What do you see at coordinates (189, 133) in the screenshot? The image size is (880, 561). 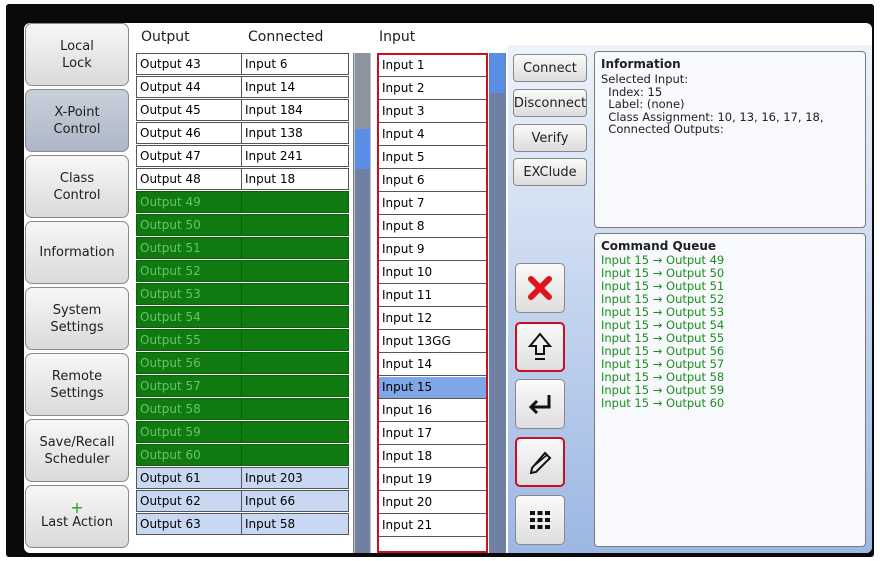 I see `output-cell: Output 46` at bounding box center [189, 133].